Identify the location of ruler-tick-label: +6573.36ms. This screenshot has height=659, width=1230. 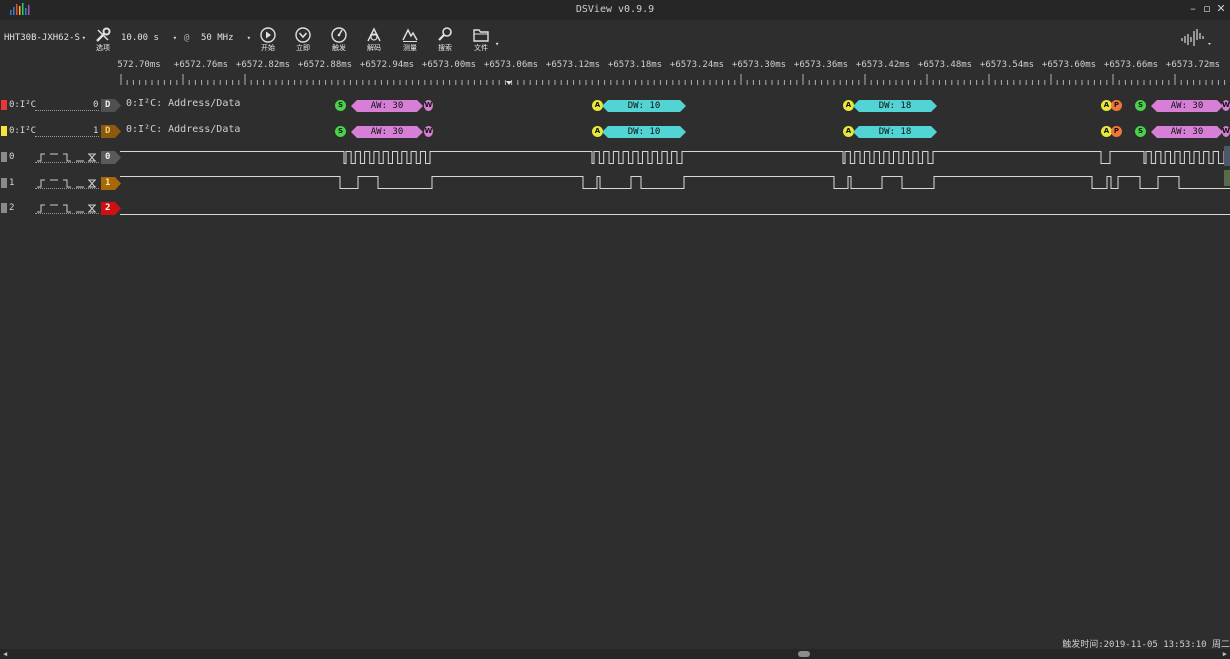
(821, 65).